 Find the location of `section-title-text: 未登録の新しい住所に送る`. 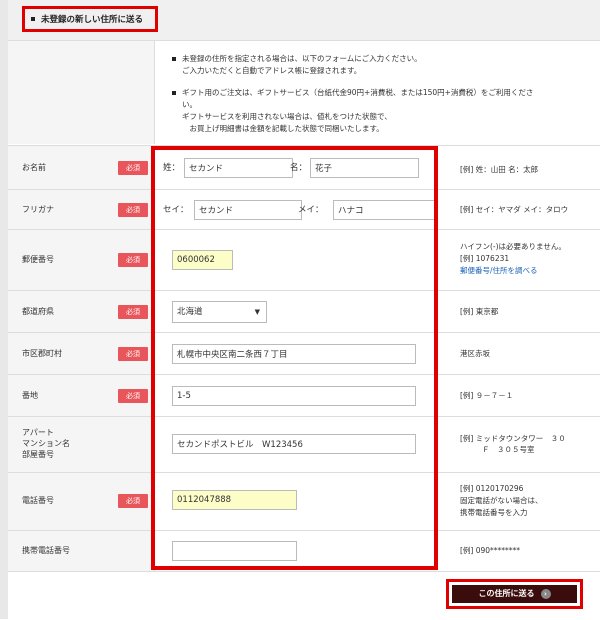

section-title-text: 未登録の新しい住所に送る is located at coordinates (92, 20).